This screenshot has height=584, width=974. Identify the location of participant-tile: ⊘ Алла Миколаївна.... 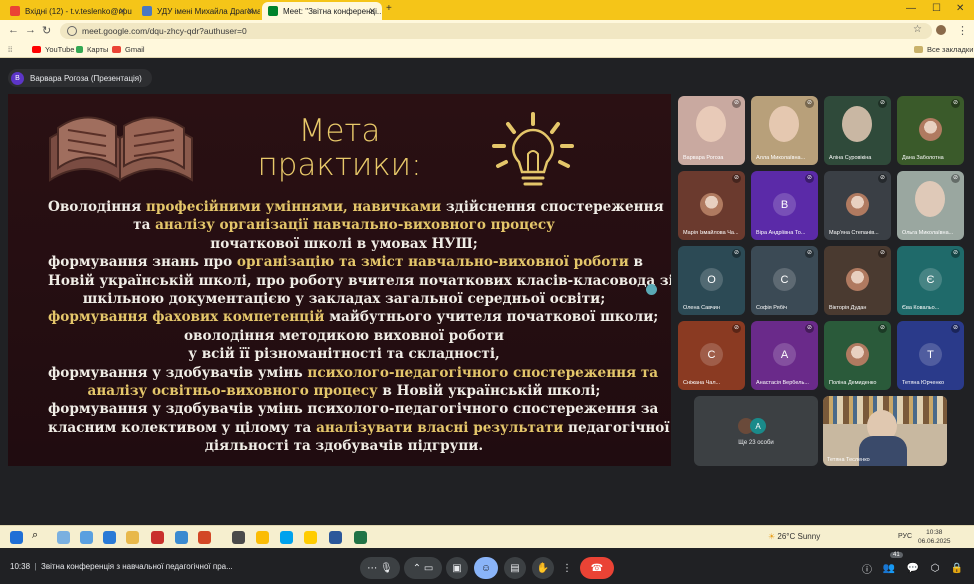
(784, 130).